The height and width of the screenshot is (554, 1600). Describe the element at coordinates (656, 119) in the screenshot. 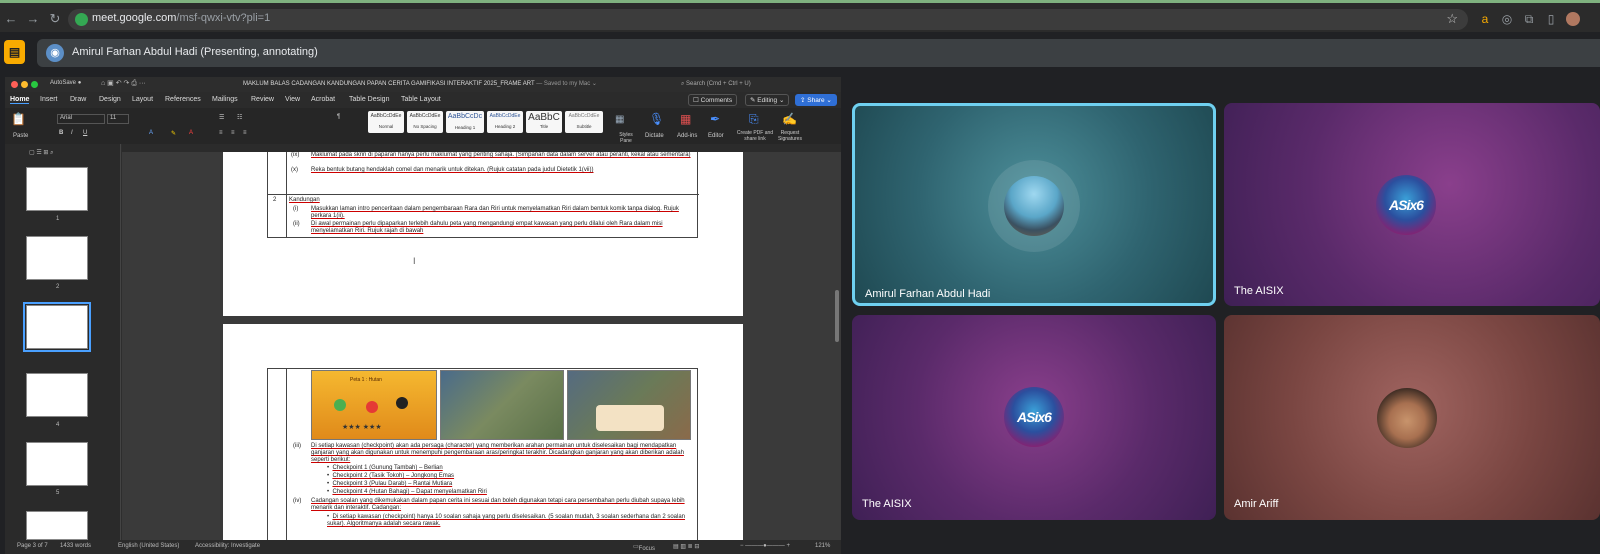

I see `dictate-mic-icon: 🎙` at that location.